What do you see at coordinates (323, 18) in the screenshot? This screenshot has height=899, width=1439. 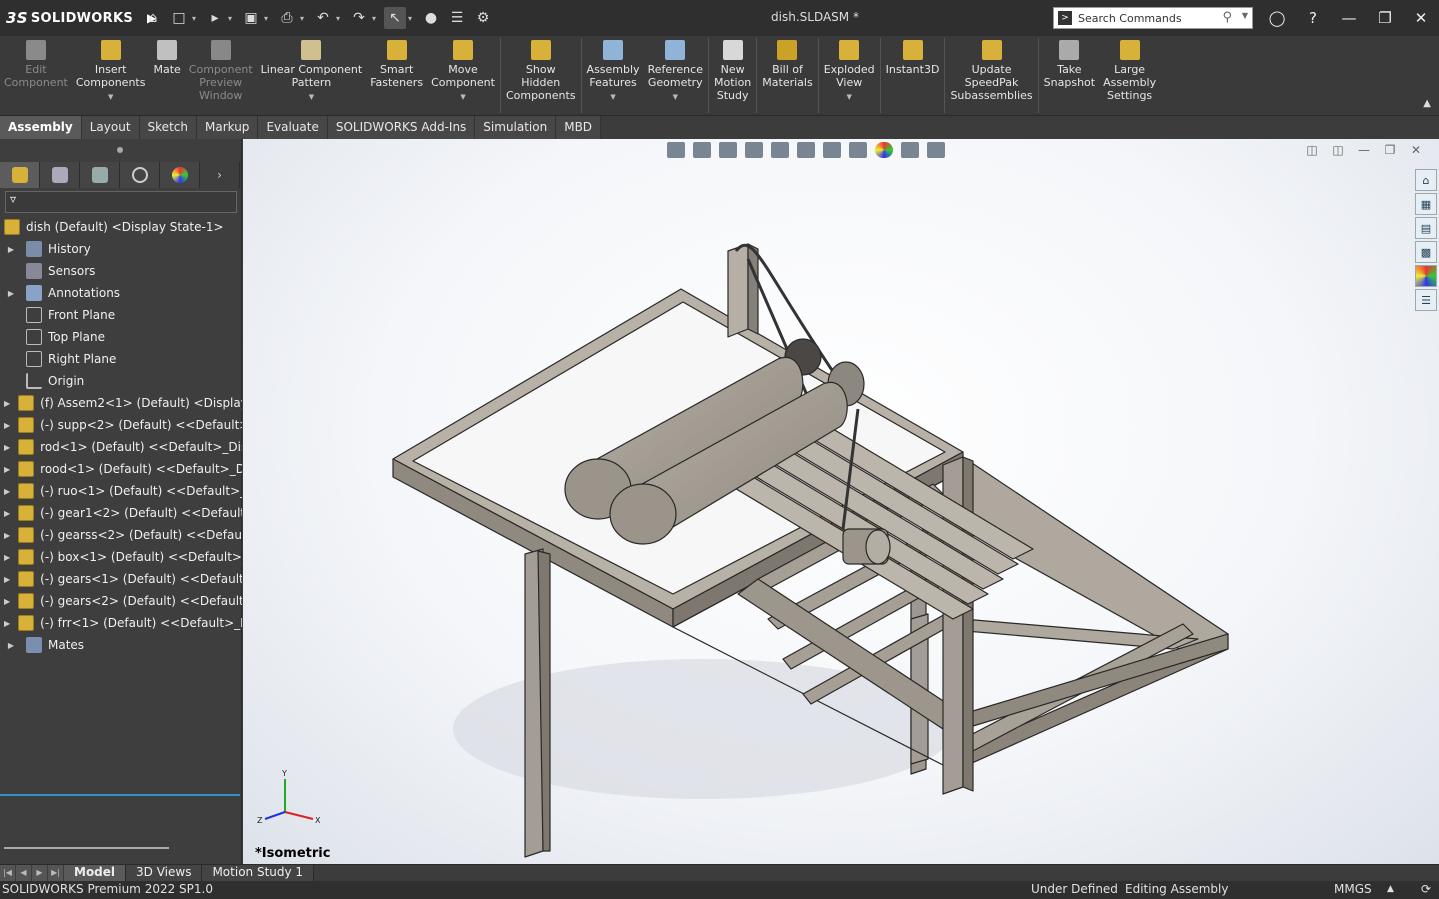 I see `undo-icon: ↶` at bounding box center [323, 18].